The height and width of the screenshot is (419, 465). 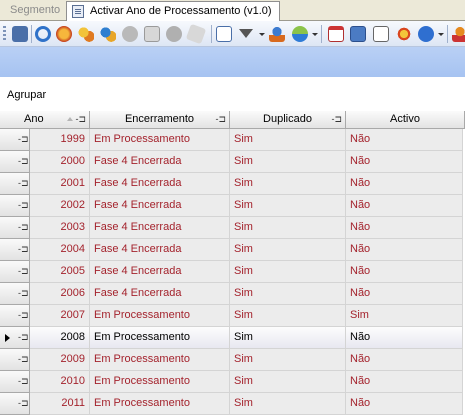 I want to click on edit-note-icon, so click(x=381, y=34).